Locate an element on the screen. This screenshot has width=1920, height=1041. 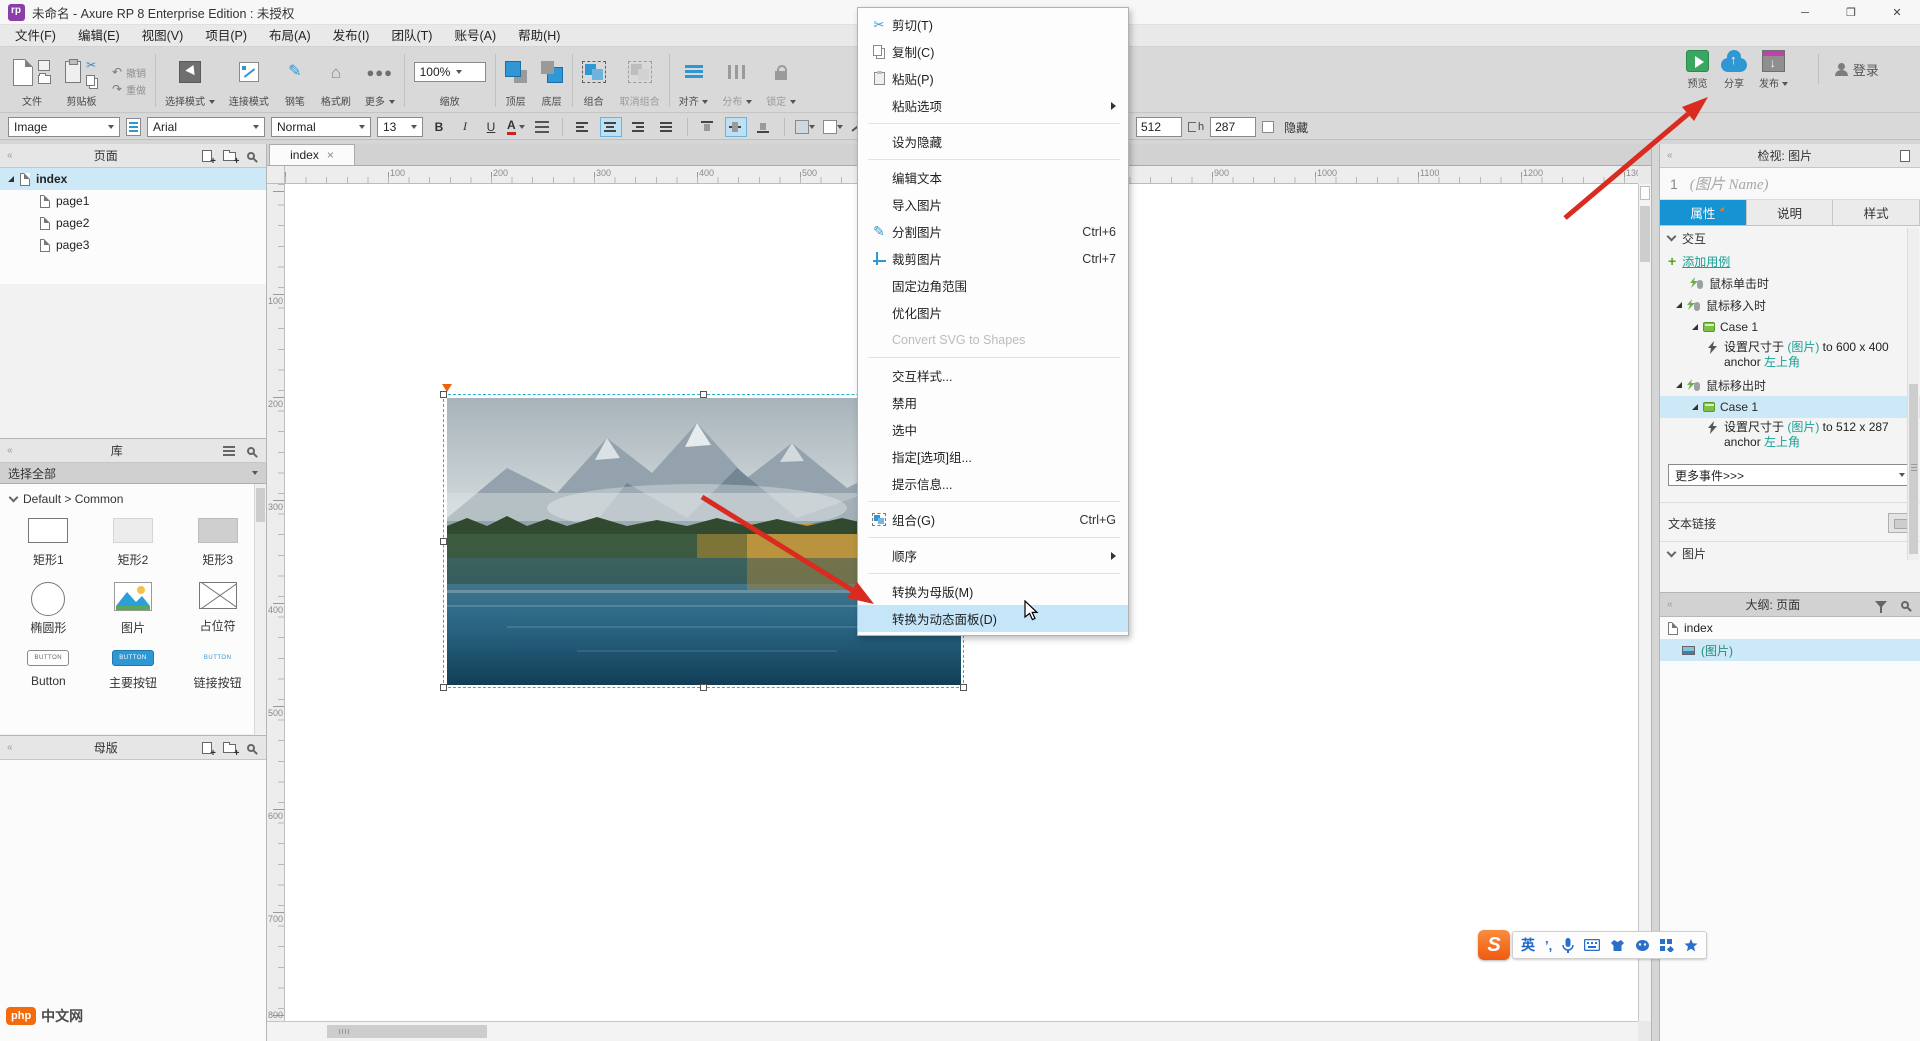
filter-icon is located at coordinates (1881, 605).